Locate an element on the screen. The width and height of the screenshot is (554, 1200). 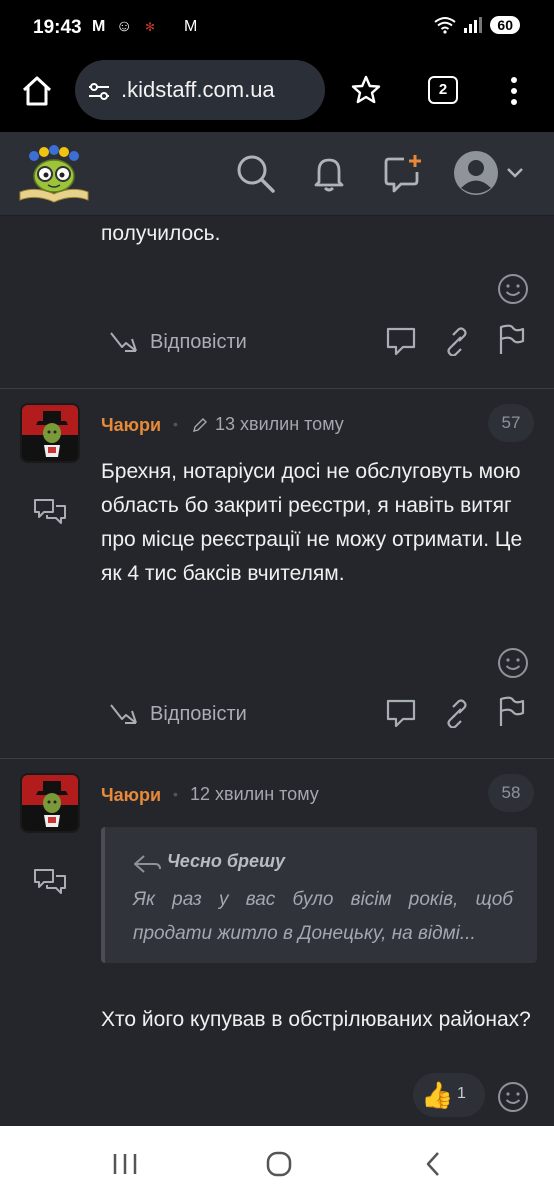
url-text: .kidstaff.com.ua is located at coordinates (198, 90).